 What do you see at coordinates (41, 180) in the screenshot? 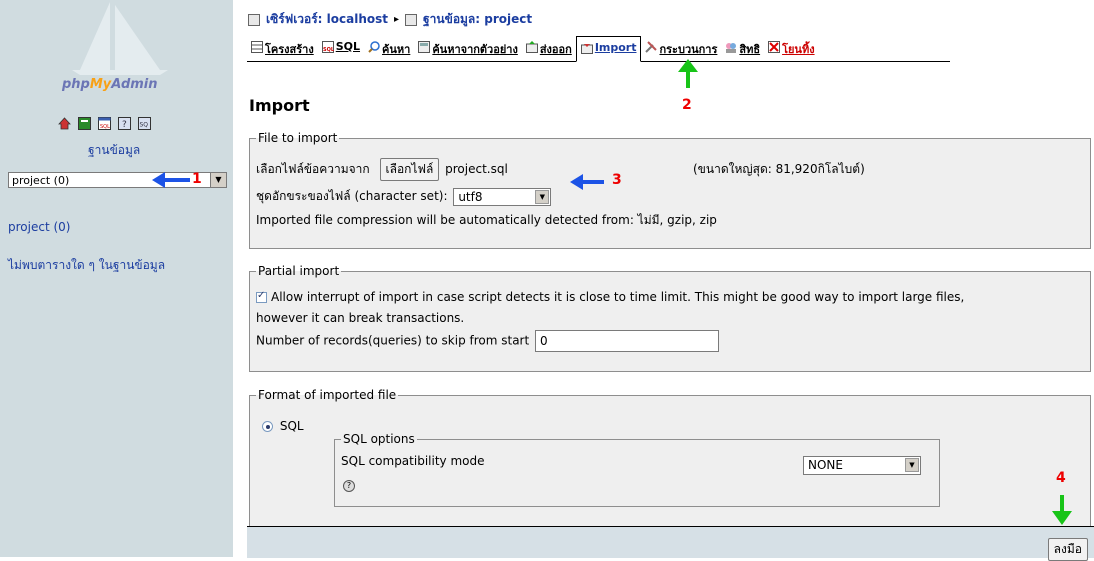
I see `database-select-value: project (0)` at bounding box center [41, 180].